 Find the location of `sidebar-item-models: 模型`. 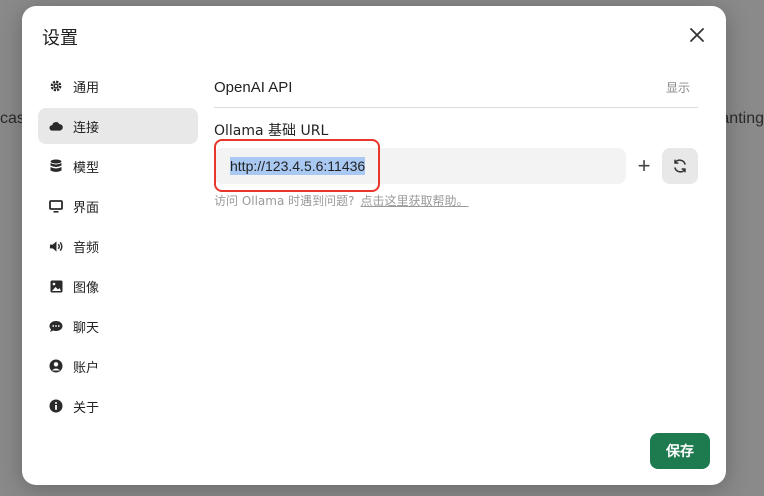

sidebar-item-models: 模型 is located at coordinates (118, 166).